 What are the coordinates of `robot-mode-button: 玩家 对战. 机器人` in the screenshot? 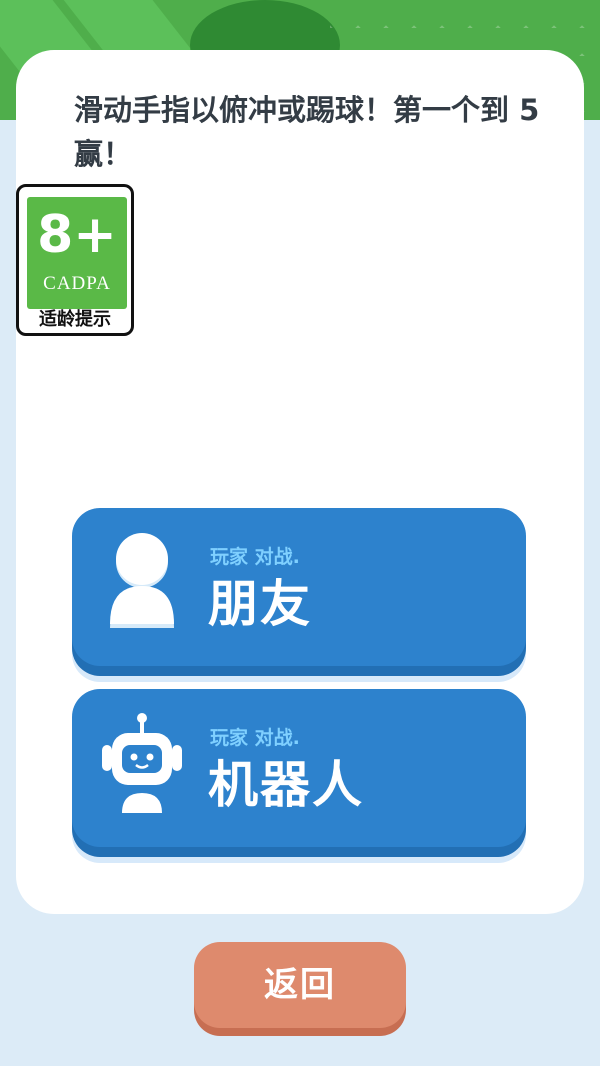 It's located at (299, 768).